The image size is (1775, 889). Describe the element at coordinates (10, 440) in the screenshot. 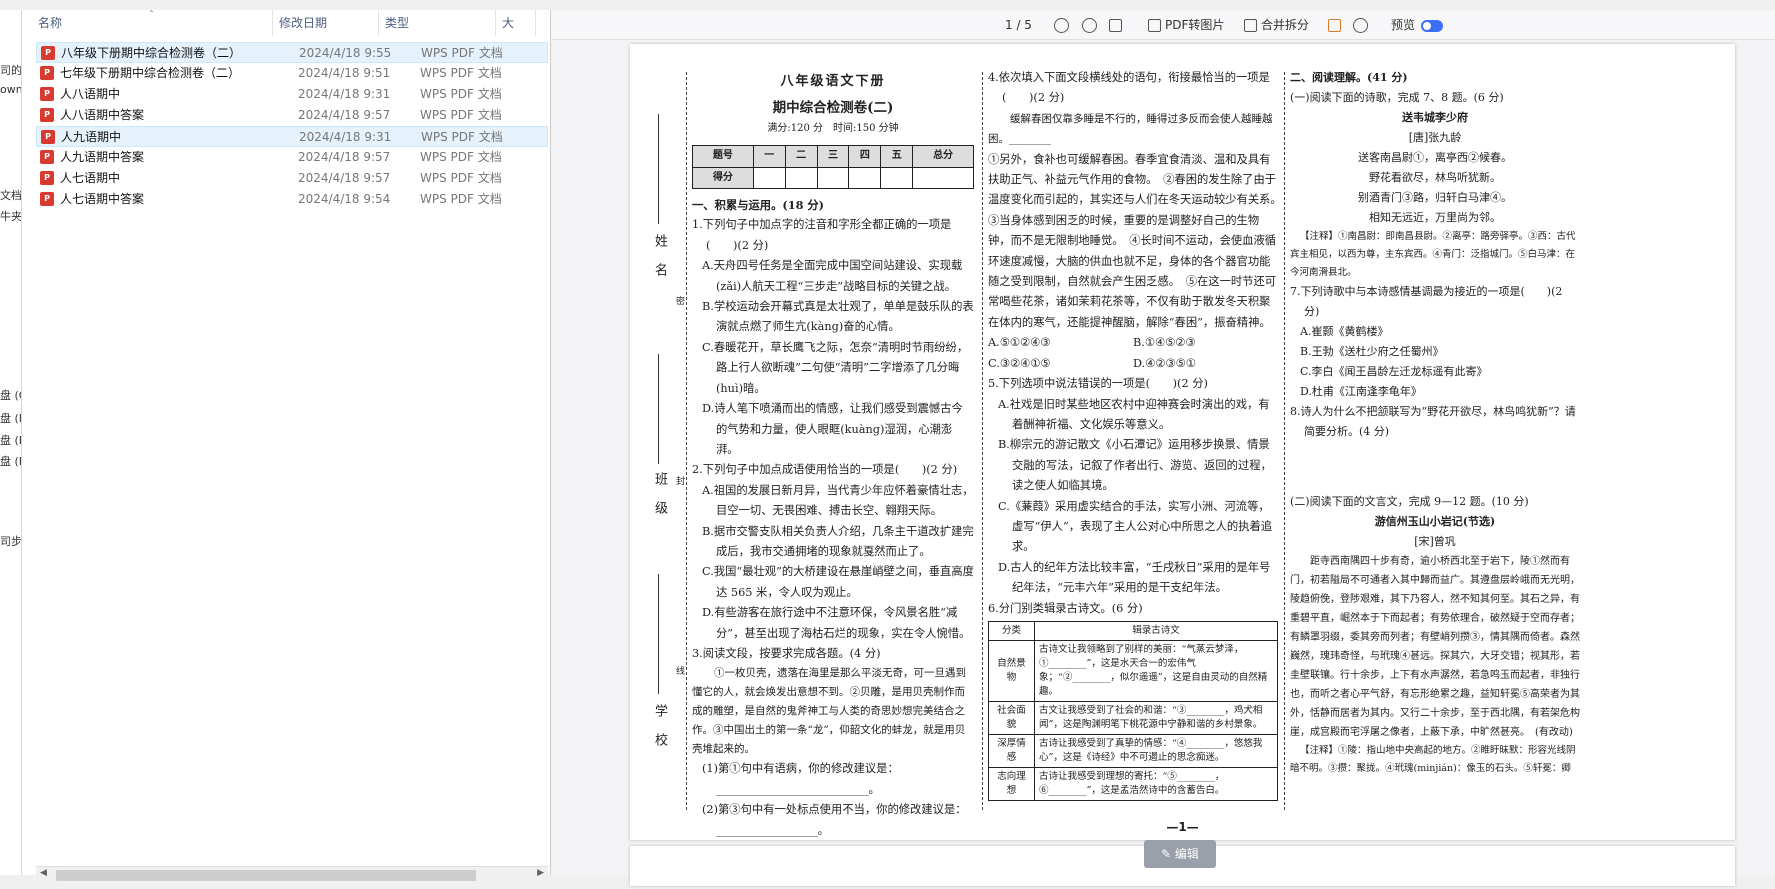

I see `drive-item: 盘 (E` at that location.